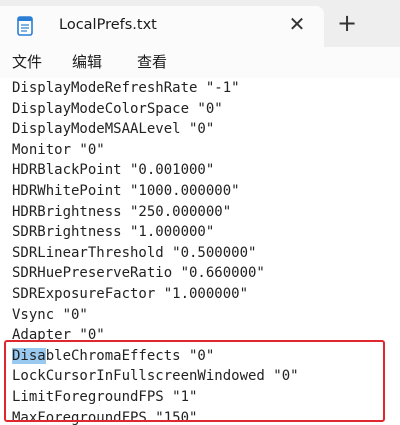  Describe the element at coordinates (126, 88) in the screenshot. I see `text-line: DisplayModeRefreshRate "-1"` at that location.